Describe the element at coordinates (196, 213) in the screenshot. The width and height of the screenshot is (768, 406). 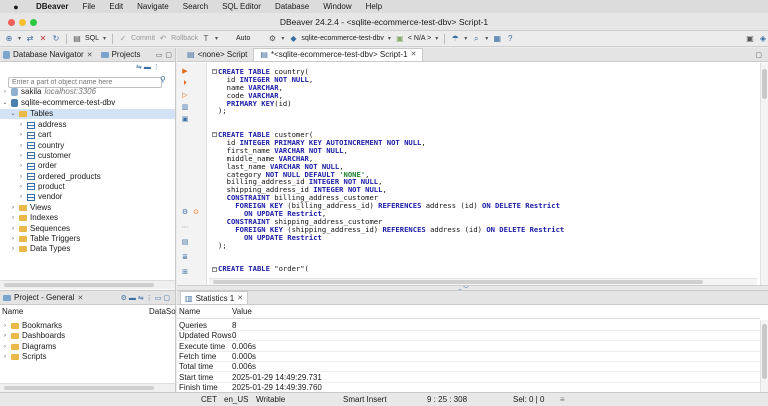
I see `warning-icon: ⊙` at that location.